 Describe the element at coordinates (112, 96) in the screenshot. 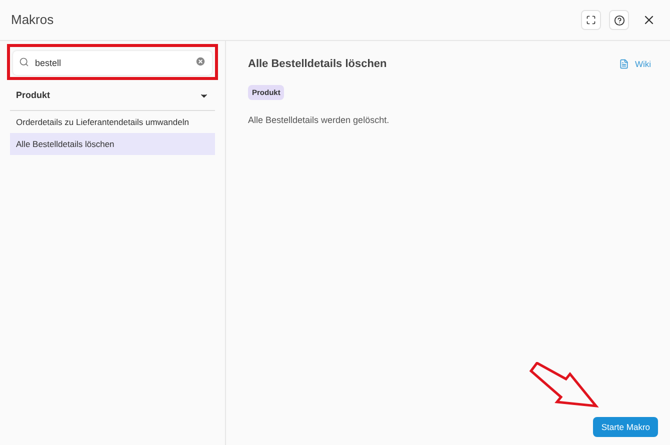

I see `group-header: Produkt` at that location.